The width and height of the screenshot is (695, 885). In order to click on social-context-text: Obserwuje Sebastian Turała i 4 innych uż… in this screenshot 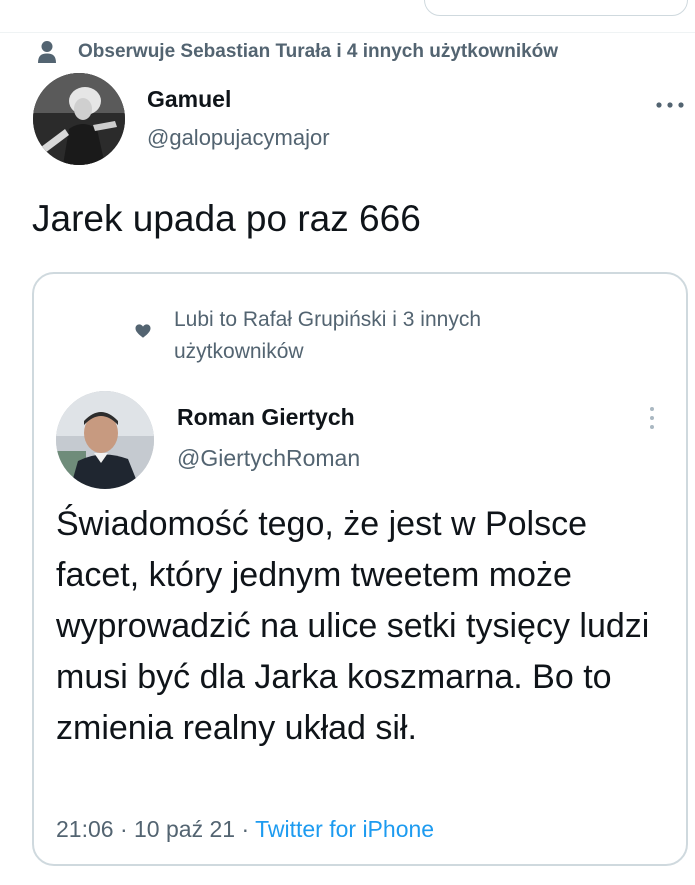, I will do `click(318, 51)`.